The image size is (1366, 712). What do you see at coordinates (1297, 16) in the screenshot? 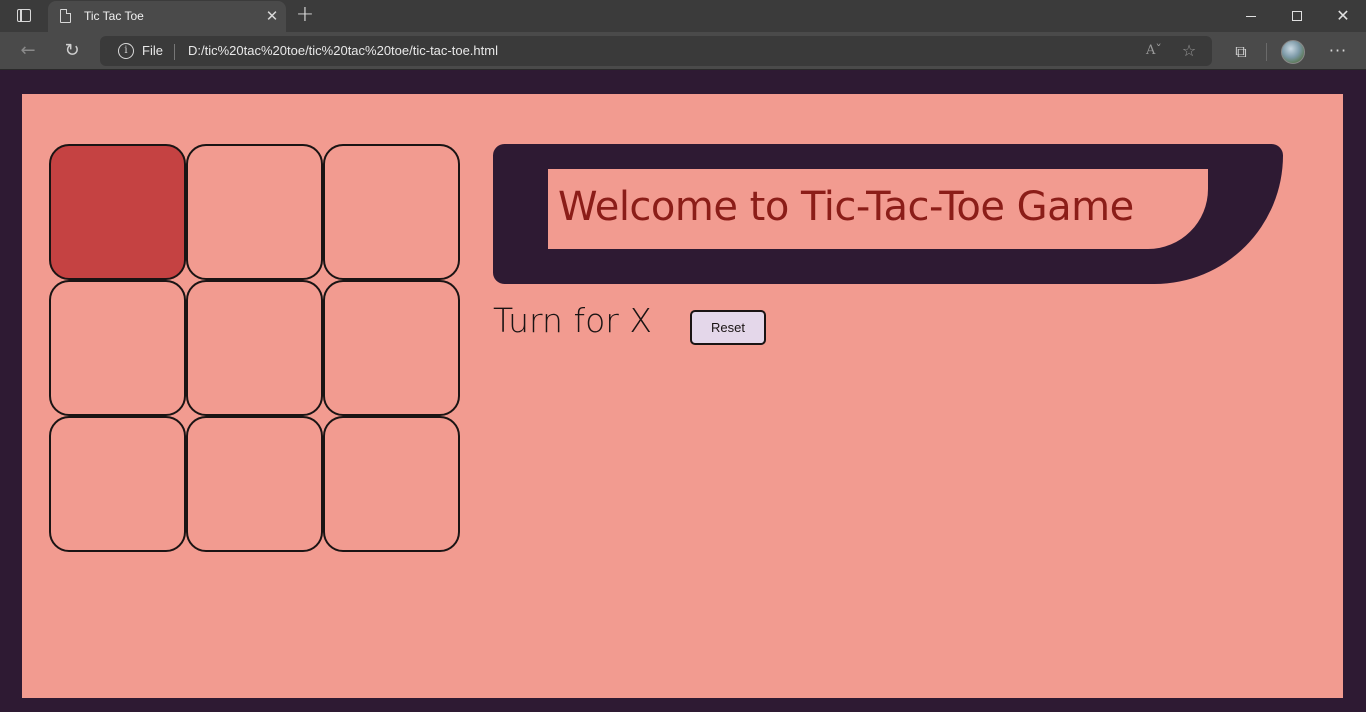
I see `restore-button` at bounding box center [1297, 16].